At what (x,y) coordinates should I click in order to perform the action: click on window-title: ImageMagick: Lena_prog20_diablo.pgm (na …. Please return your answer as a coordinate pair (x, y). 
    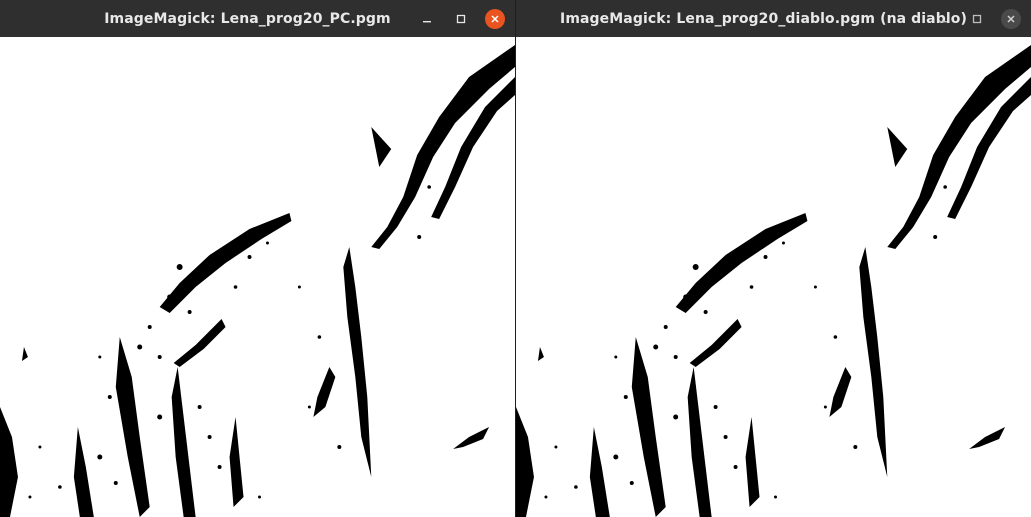
    Looking at the image, I should click on (763, 18).